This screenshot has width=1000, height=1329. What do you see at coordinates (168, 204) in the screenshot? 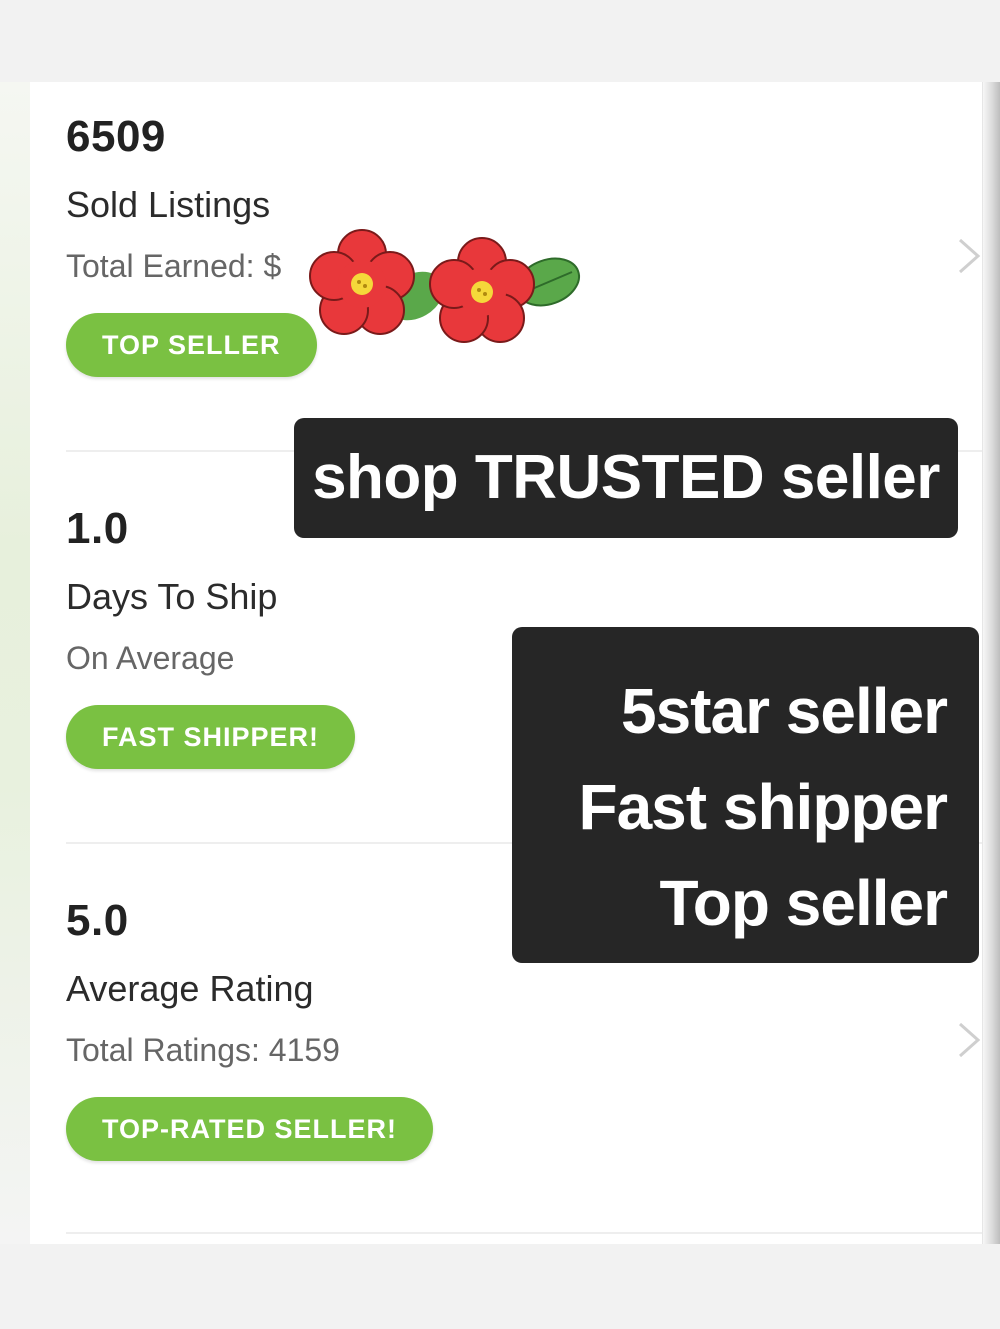
I see `sold-listings-label: Sold Listings` at bounding box center [168, 204].